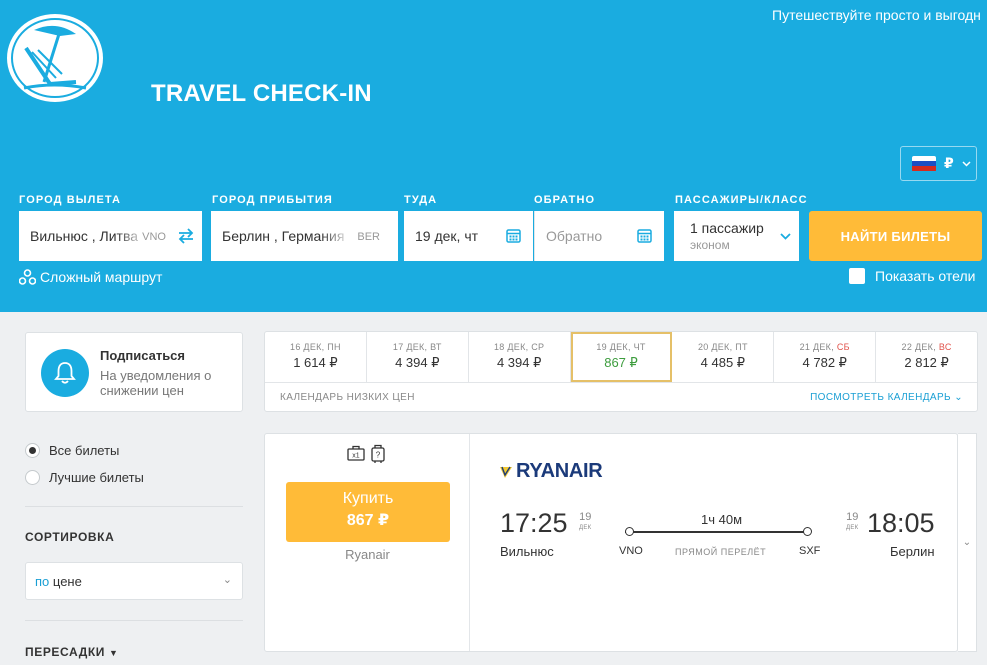 The height and width of the screenshot is (665, 987). Describe the element at coordinates (304, 236) in the screenshot. I see `destination-field: Берлин , Германия BER` at that location.